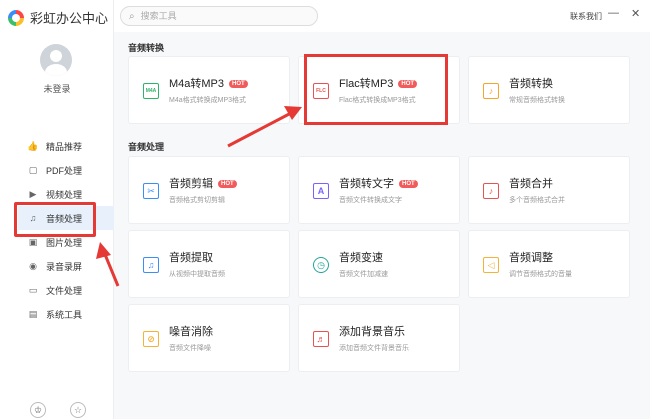 Image resolution: width=650 pixels, height=419 pixels. I want to click on tool-card-audio-to-text: A 音频转文字 HOT 音频文件转换成文字, so click(379, 190).